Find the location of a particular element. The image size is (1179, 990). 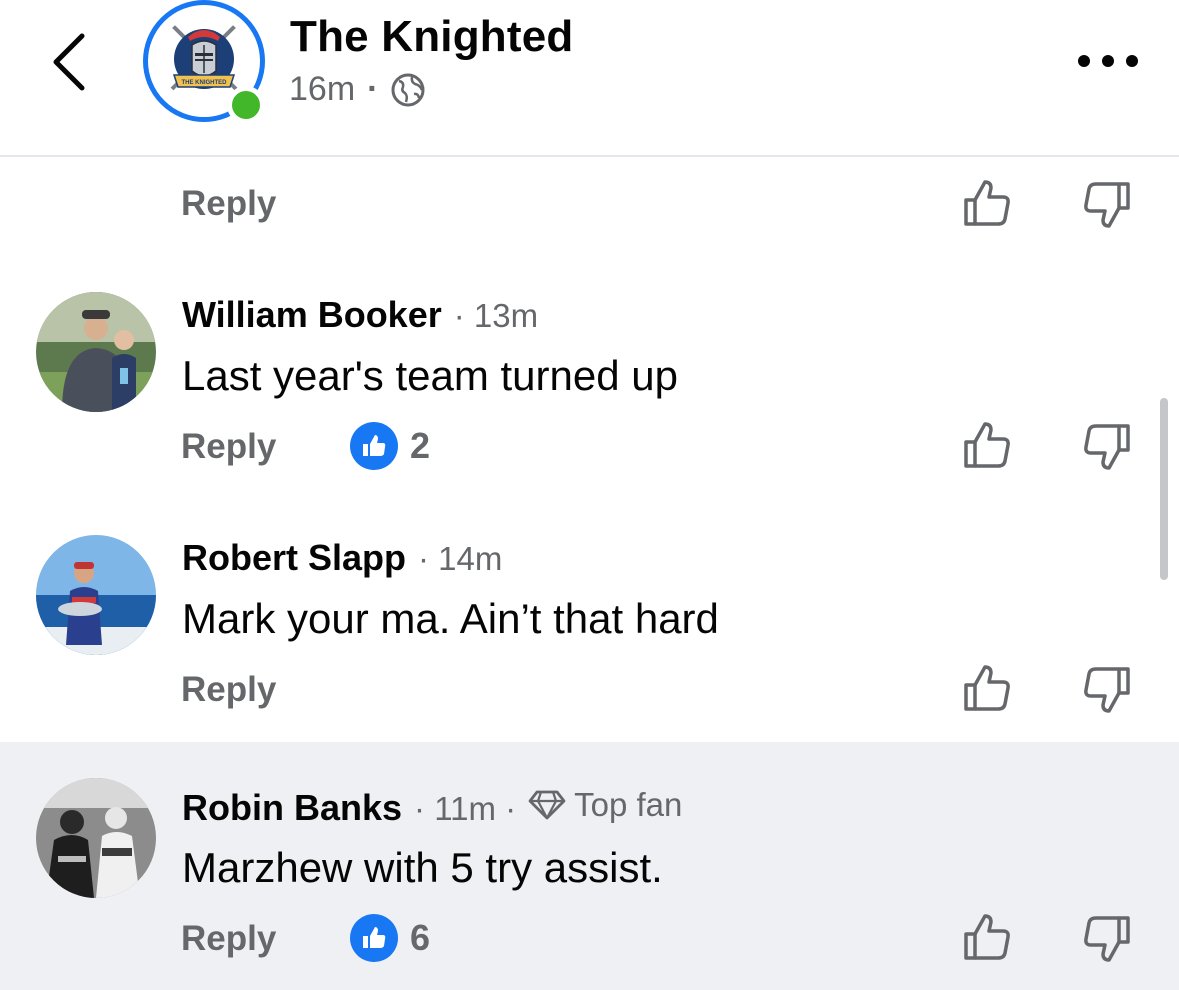

comment-header: Robert Slapp · 14m is located at coordinates (342, 558).